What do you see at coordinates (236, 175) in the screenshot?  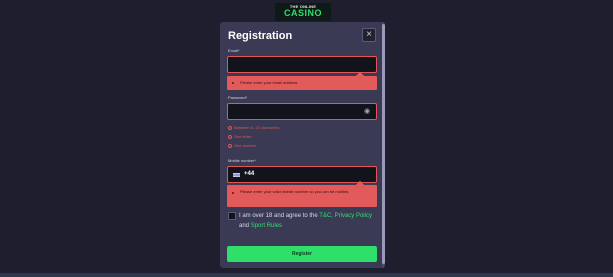 I see `uk-flag-icon` at bounding box center [236, 175].